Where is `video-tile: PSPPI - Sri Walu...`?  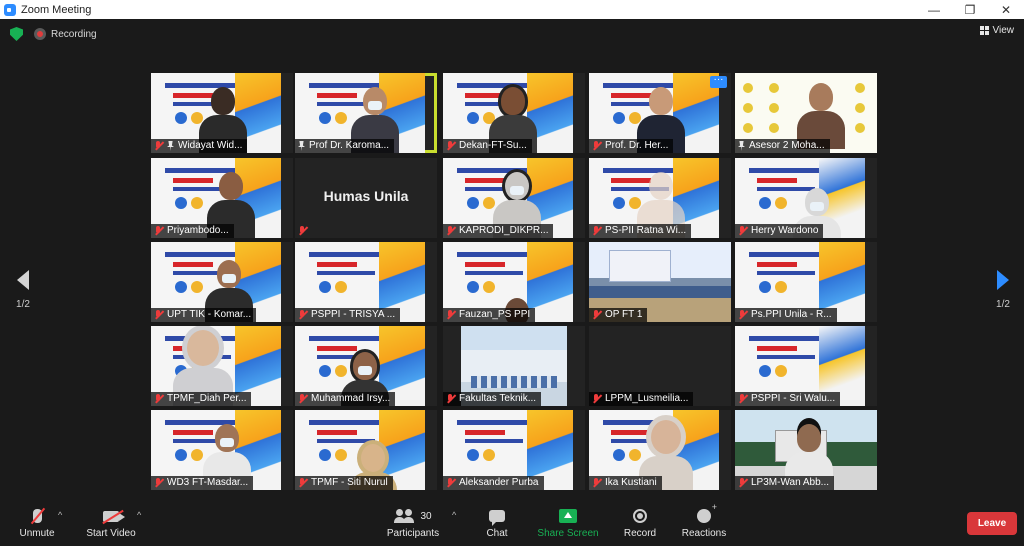
video-tile: PSPPI - Sri Walu... is located at coordinates (806, 366).